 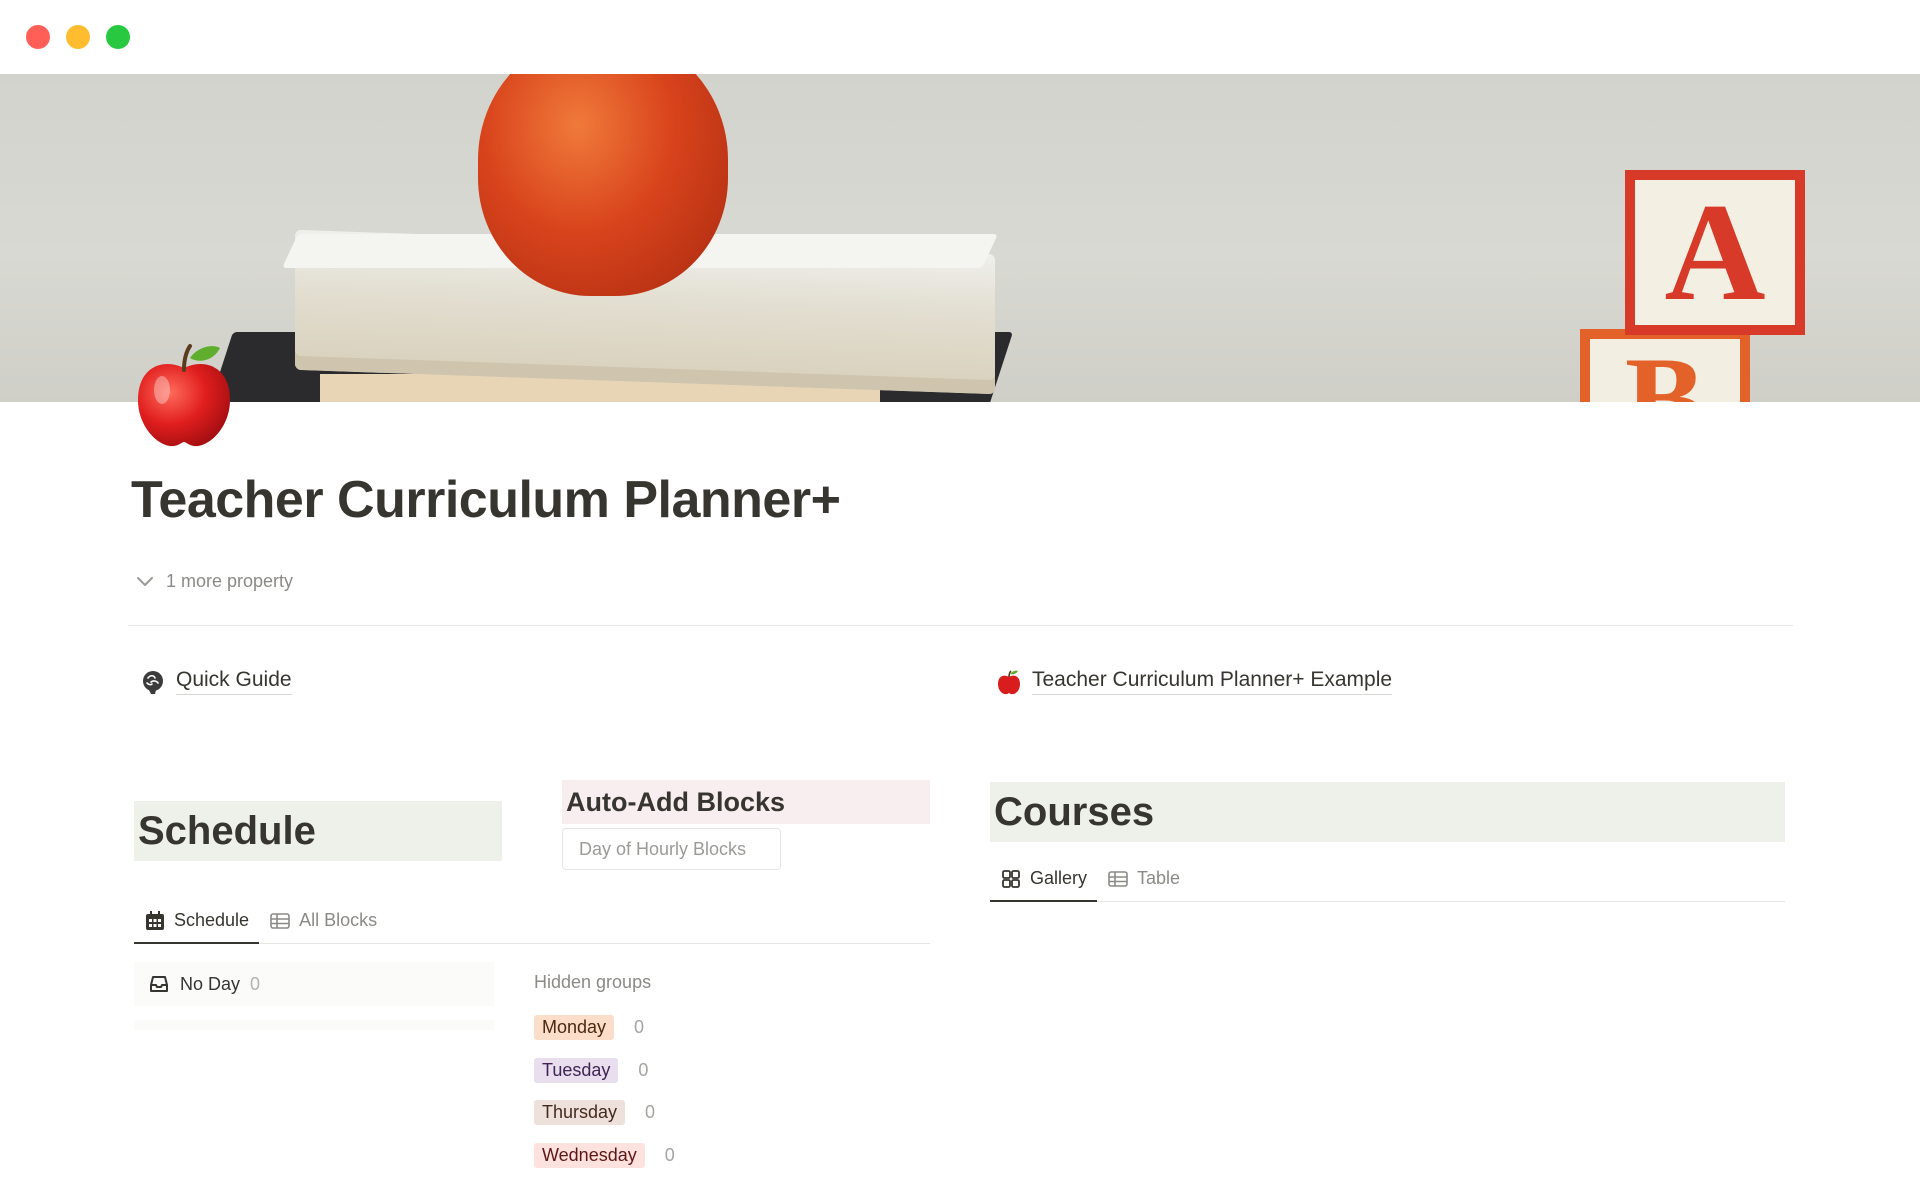 What do you see at coordinates (145, 581) in the screenshot?
I see `chevron-down-icon` at bounding box center [145, 581].